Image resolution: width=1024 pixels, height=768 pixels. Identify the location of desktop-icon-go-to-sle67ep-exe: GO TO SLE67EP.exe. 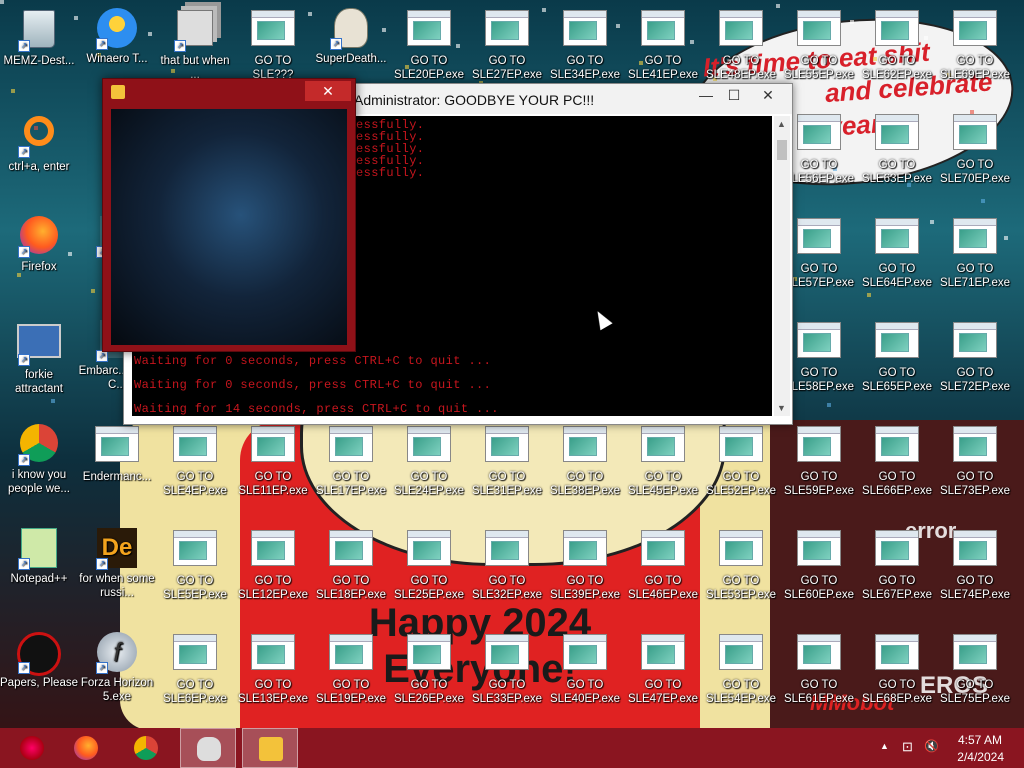
(897, 565).